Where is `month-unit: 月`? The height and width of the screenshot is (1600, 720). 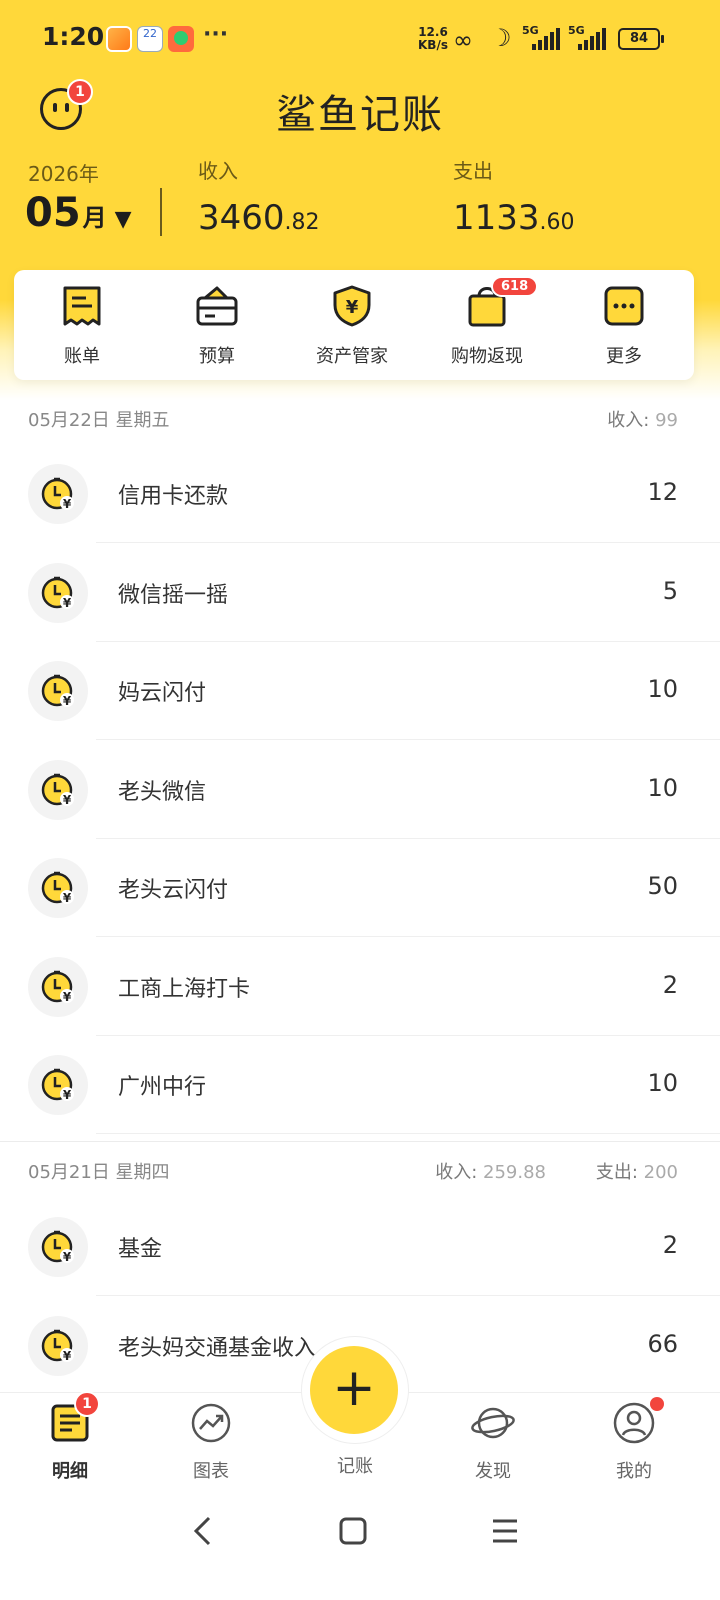 month-unit: 月 is located at coordinates (94, 218).